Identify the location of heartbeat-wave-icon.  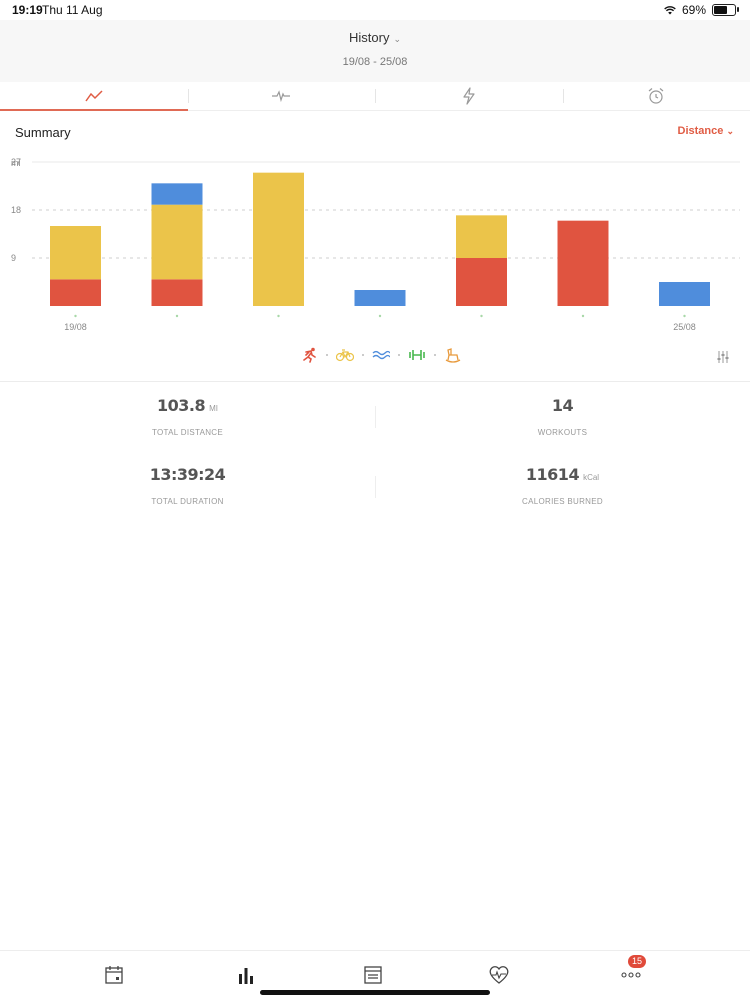
(281, 96).